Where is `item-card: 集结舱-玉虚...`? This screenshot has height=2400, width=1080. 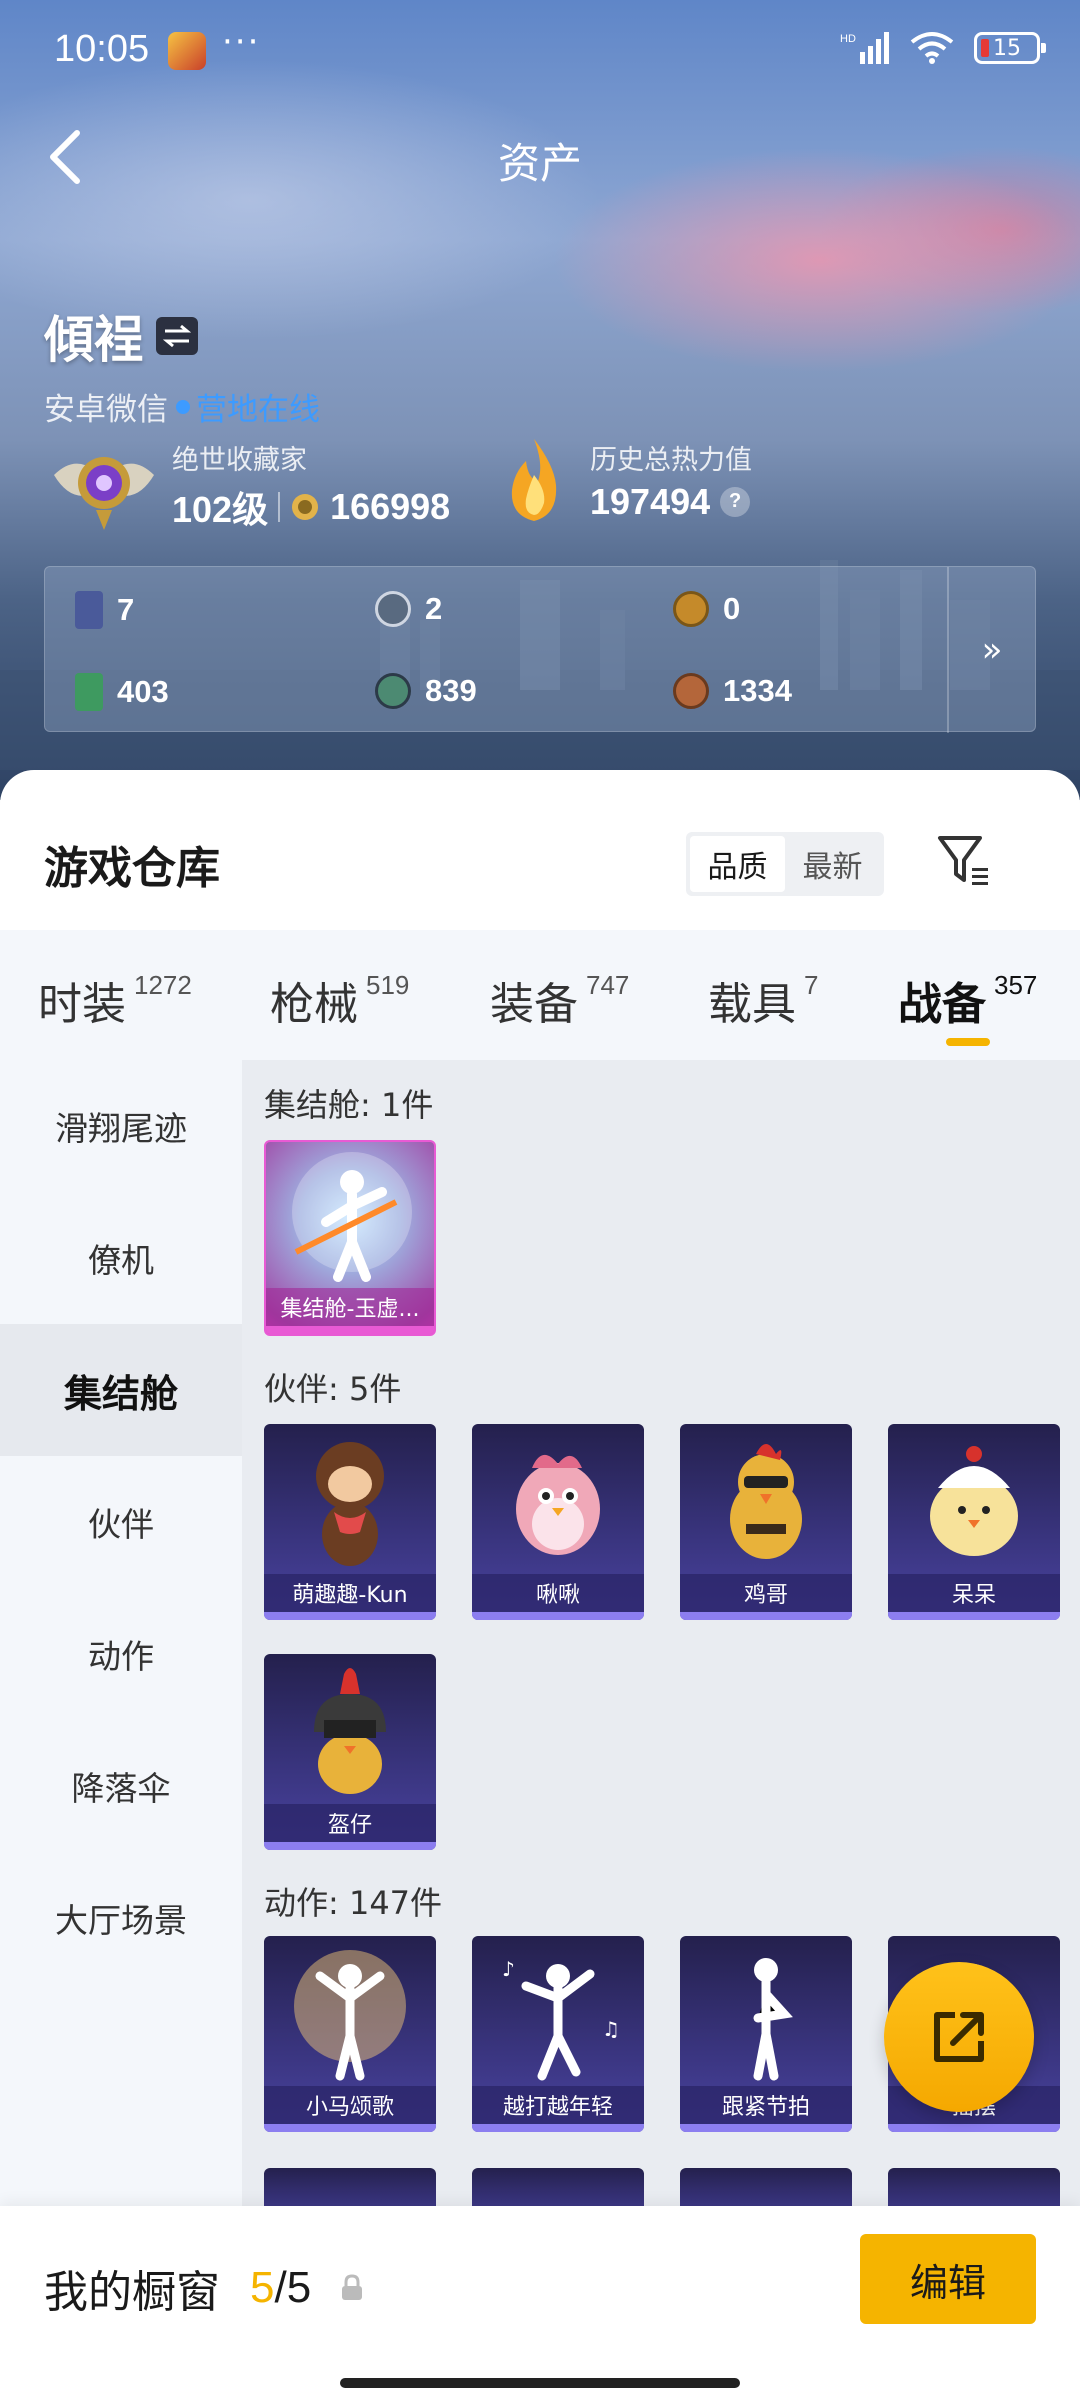
item-card: 集结舱-玉虚... is located at coordinates (350, 1238).